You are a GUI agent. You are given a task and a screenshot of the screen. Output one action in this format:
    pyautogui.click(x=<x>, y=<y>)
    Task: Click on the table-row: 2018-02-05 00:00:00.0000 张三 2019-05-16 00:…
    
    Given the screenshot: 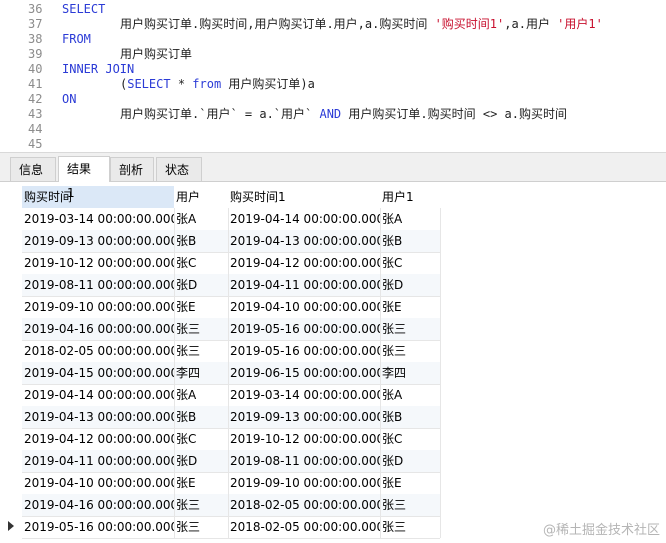 What is the action you would take?
    pyautogui.click(x=333, y=351)
    